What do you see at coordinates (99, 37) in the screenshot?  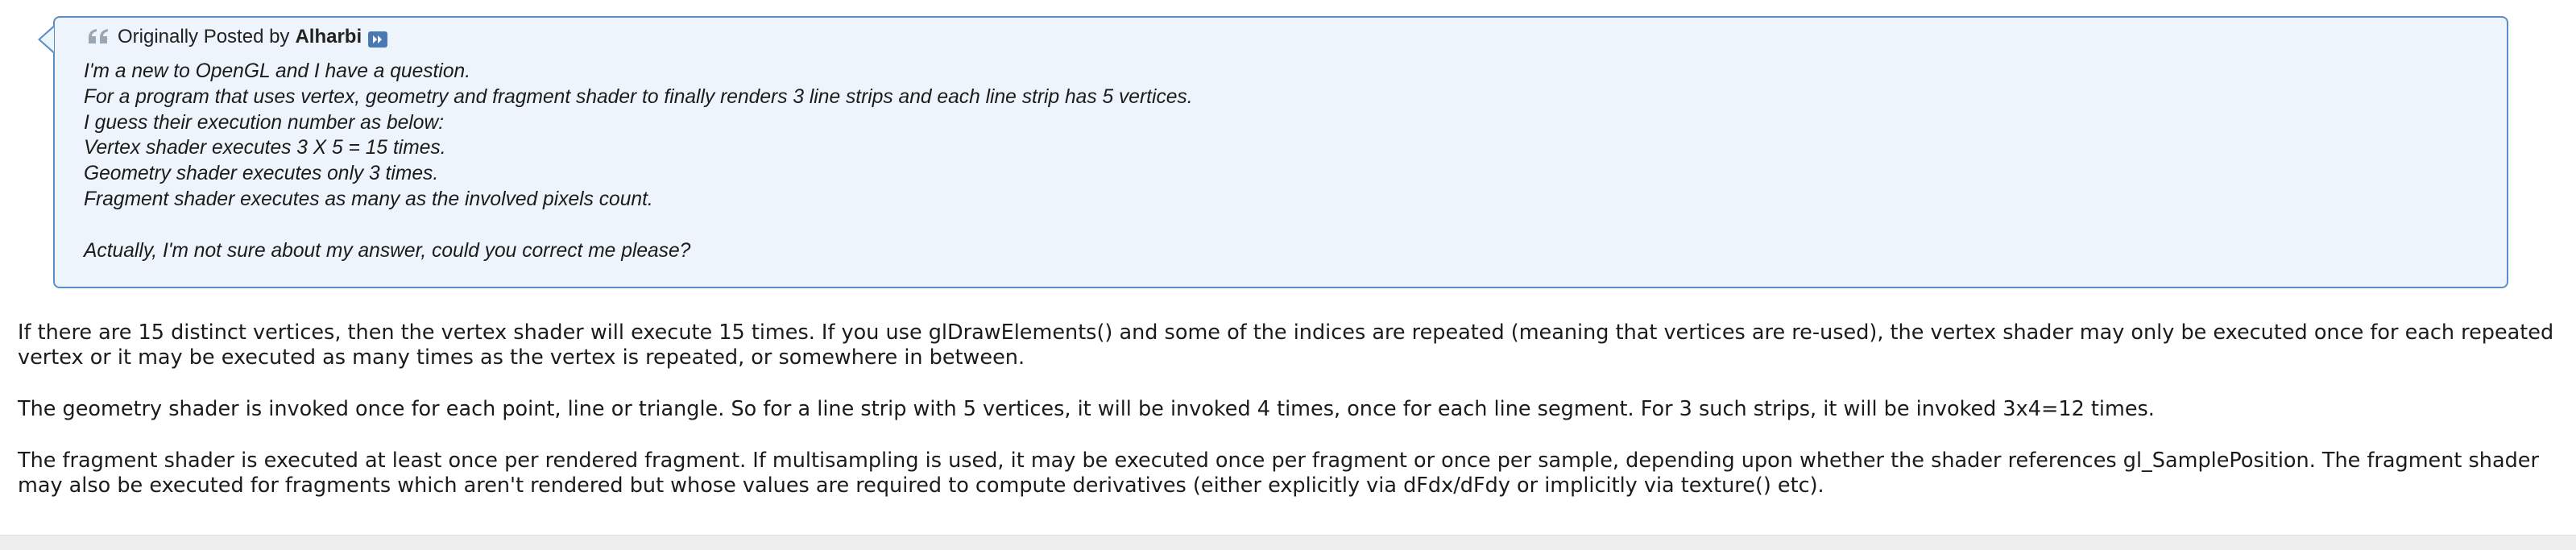 I see `quote-icon` at bounding box center [99, 37].